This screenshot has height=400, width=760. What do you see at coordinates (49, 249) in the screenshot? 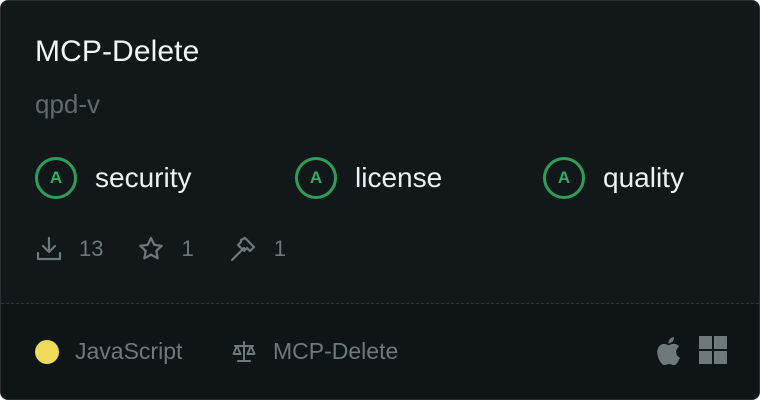
I see `download-icon` at bounding box center [49, 249].